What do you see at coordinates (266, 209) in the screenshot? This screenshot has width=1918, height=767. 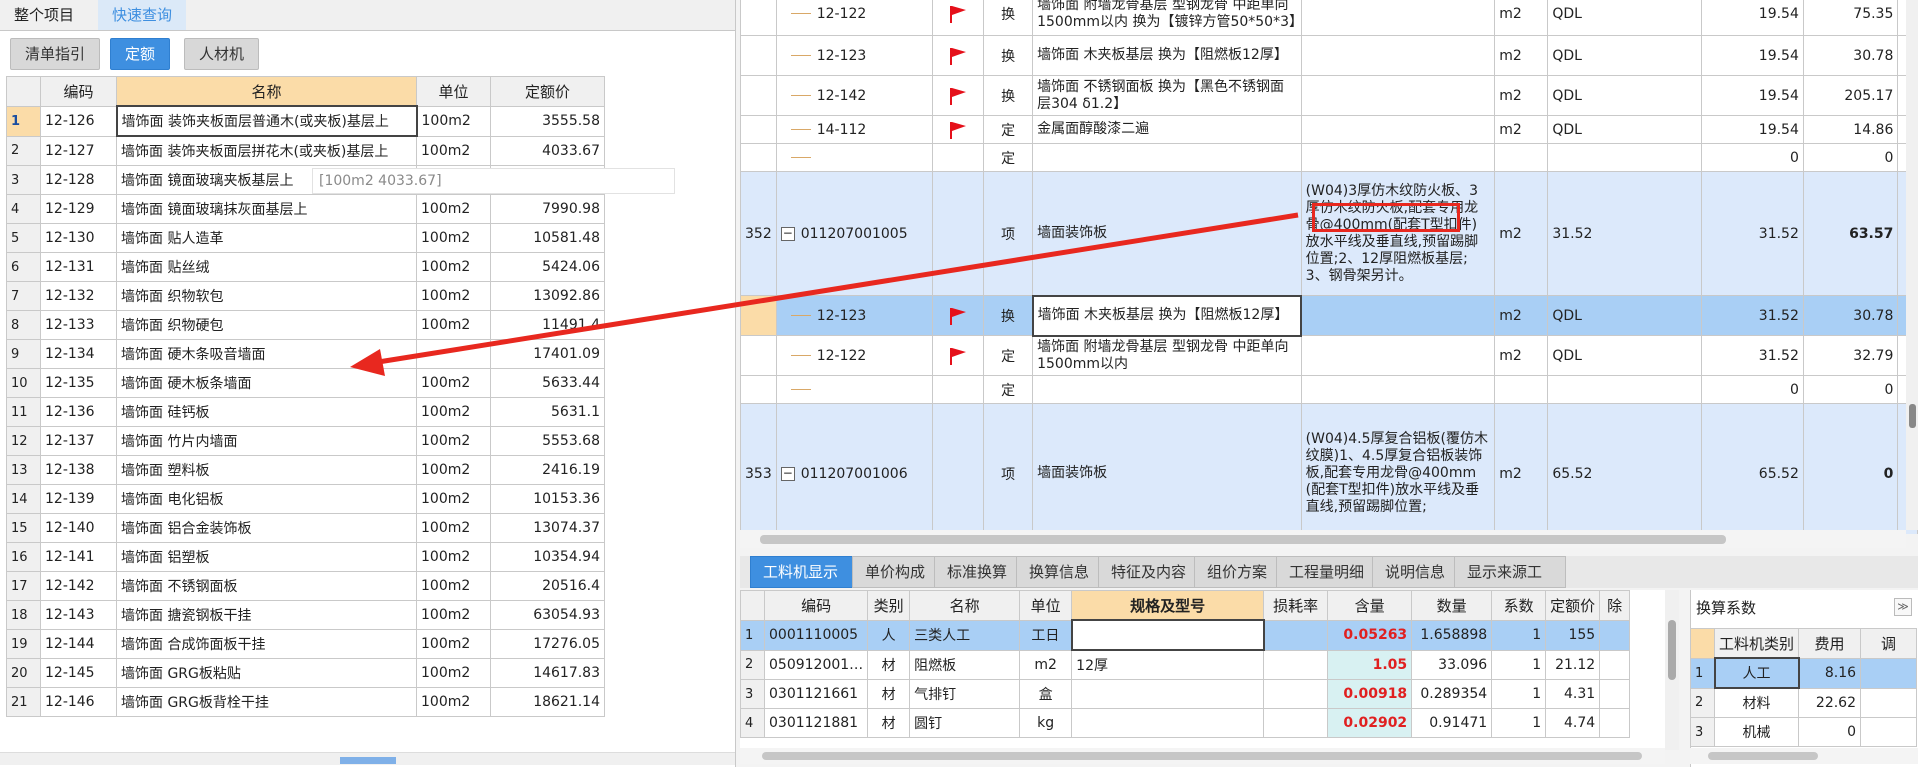 I see `quota-name: 墙饰面 镜面玻璃抹灰面基层上` at bounding box center [266, 209].